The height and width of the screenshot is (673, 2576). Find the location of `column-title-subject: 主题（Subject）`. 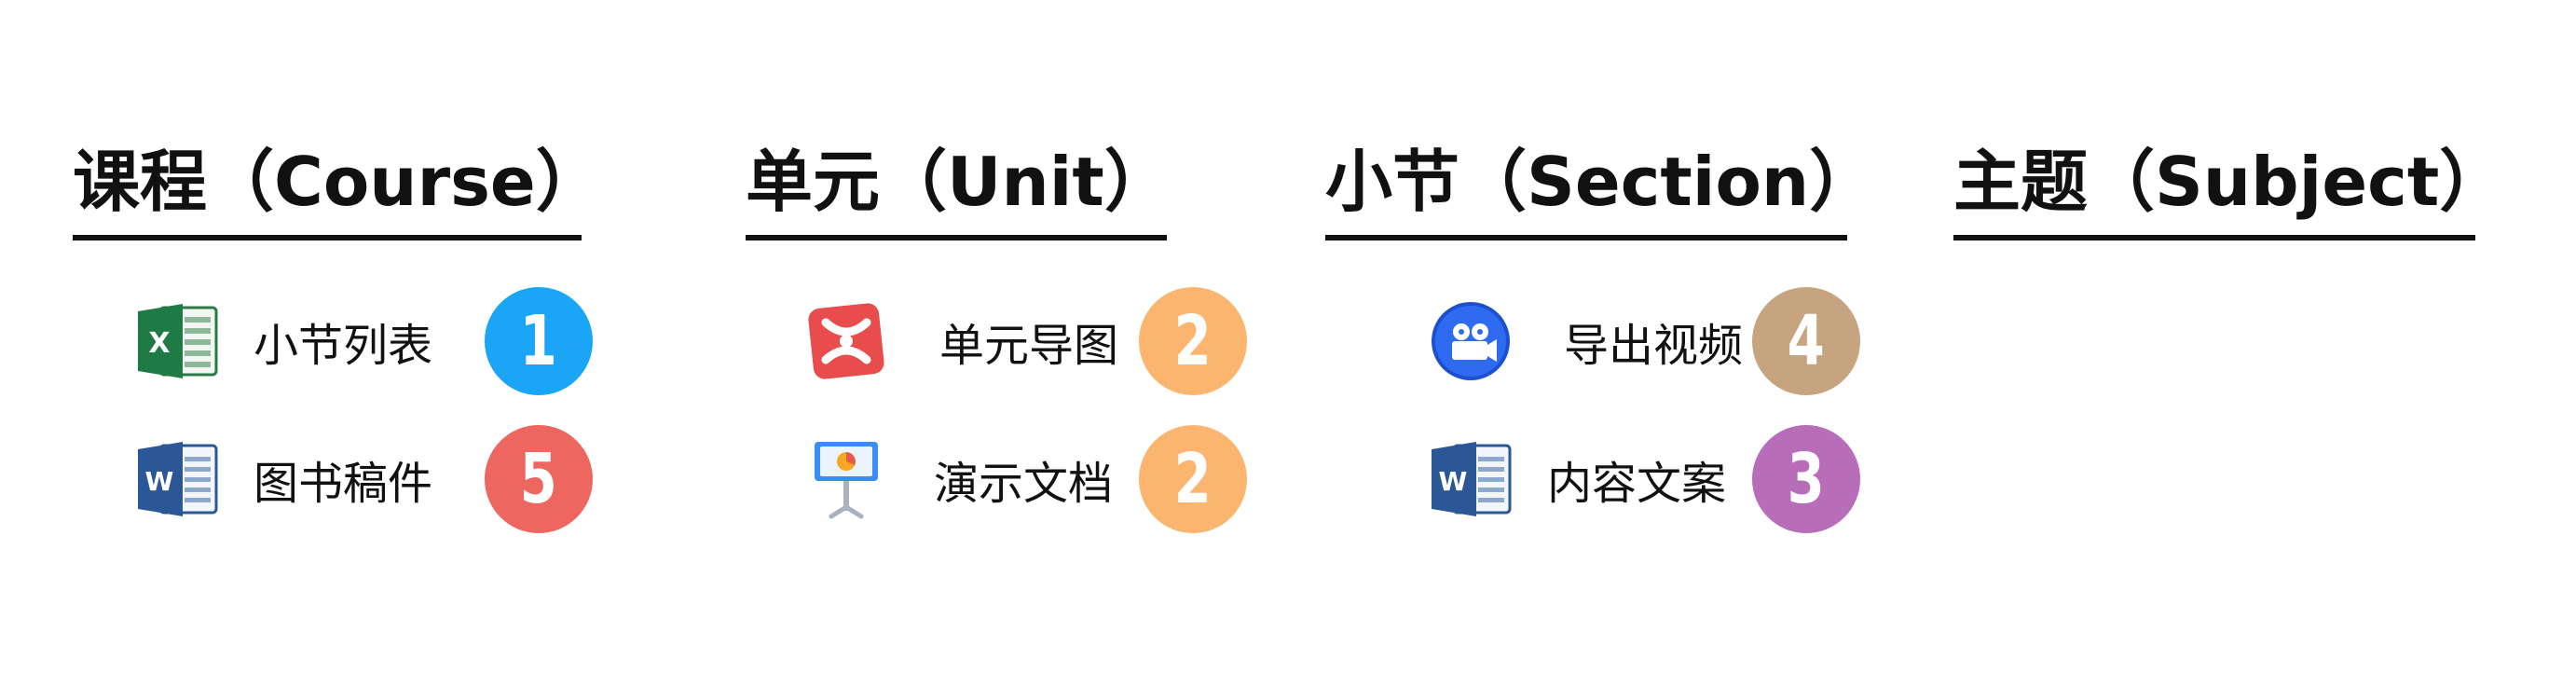

column-title-subject: 主题（Subject） is located at coordinates (2229, 190).